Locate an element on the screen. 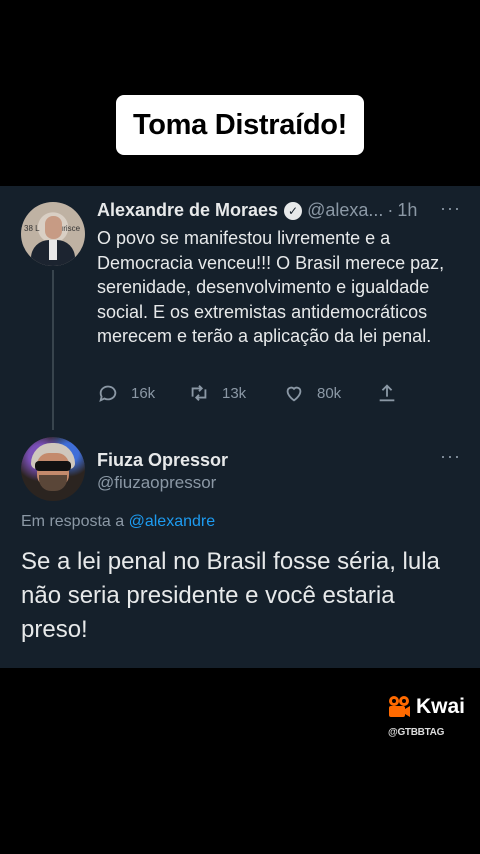  caption-text: Toma Distraído! is located at coordinates (240, 124).